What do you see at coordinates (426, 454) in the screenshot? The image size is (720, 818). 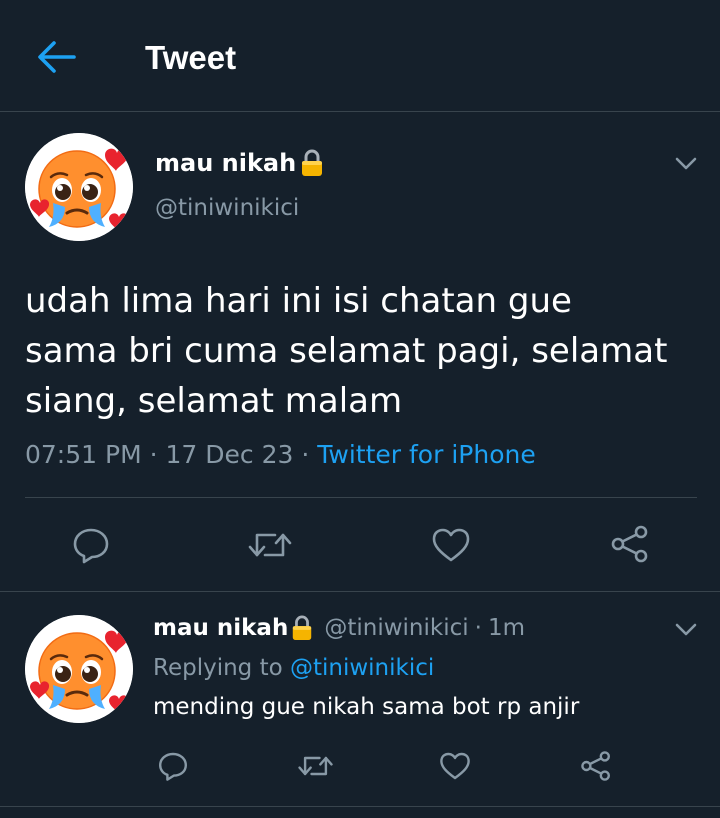 I see `tweet-source-link: Twitter for iPhone` at bounding box center [426, 454].